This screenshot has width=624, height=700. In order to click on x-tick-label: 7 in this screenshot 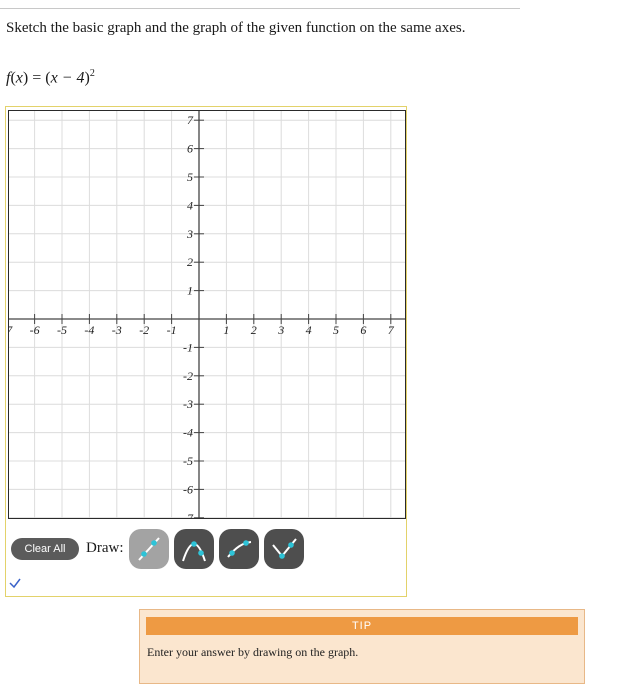, I will do `click(391, 330)`.